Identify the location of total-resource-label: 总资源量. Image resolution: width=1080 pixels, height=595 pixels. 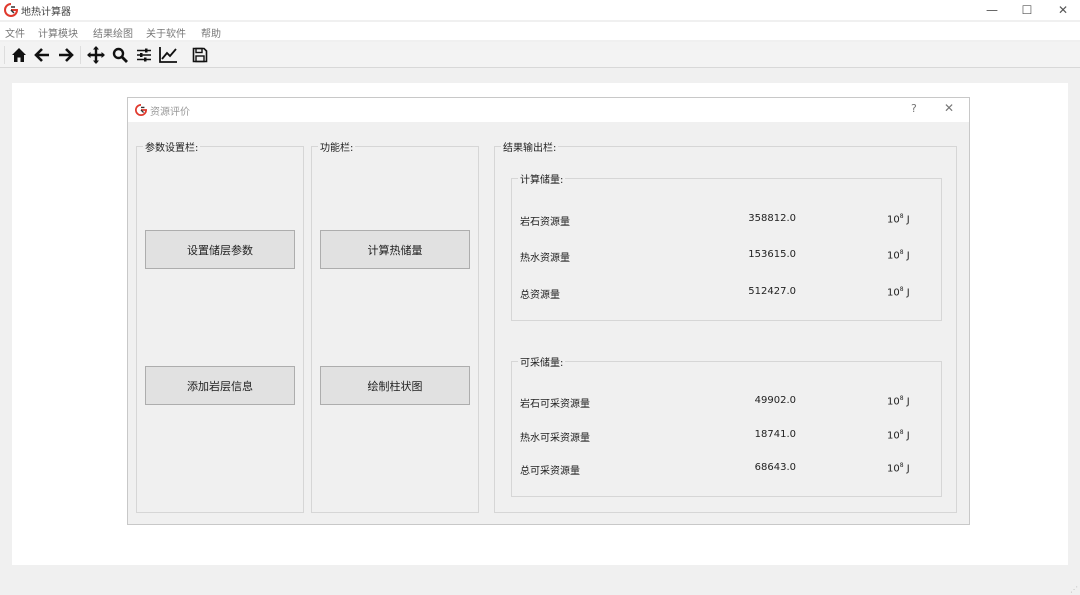
(540, 295).